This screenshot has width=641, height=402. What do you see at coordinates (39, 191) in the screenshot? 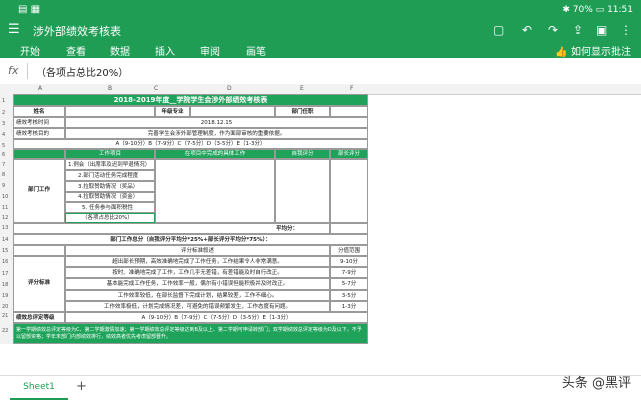
I see `cell-dept-work: 部门工作` at bounding box center [39, 191].